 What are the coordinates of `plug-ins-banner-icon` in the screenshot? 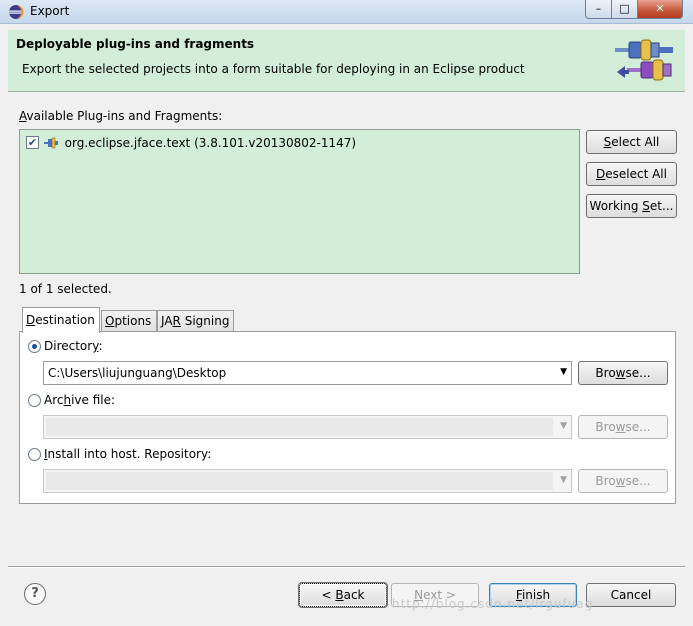 It's located at (644, 60).